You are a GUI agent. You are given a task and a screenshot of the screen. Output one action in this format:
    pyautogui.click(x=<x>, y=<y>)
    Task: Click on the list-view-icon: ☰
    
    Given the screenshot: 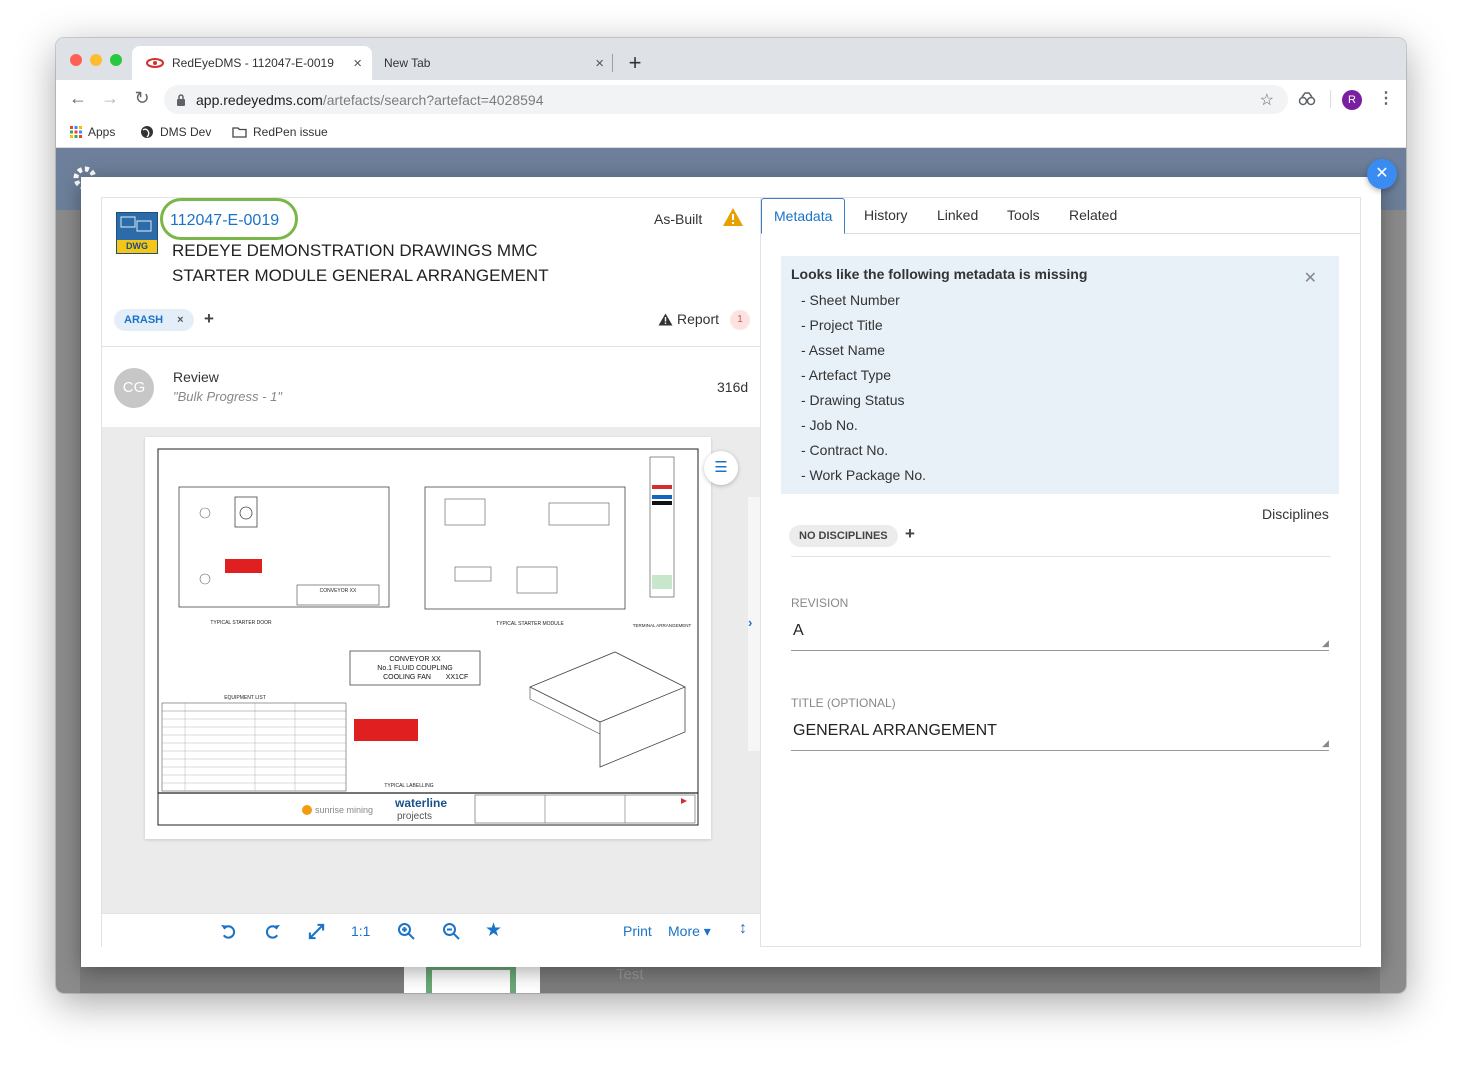 What is the action you would take?
    pyautogui.click(x=721, y=468)
    